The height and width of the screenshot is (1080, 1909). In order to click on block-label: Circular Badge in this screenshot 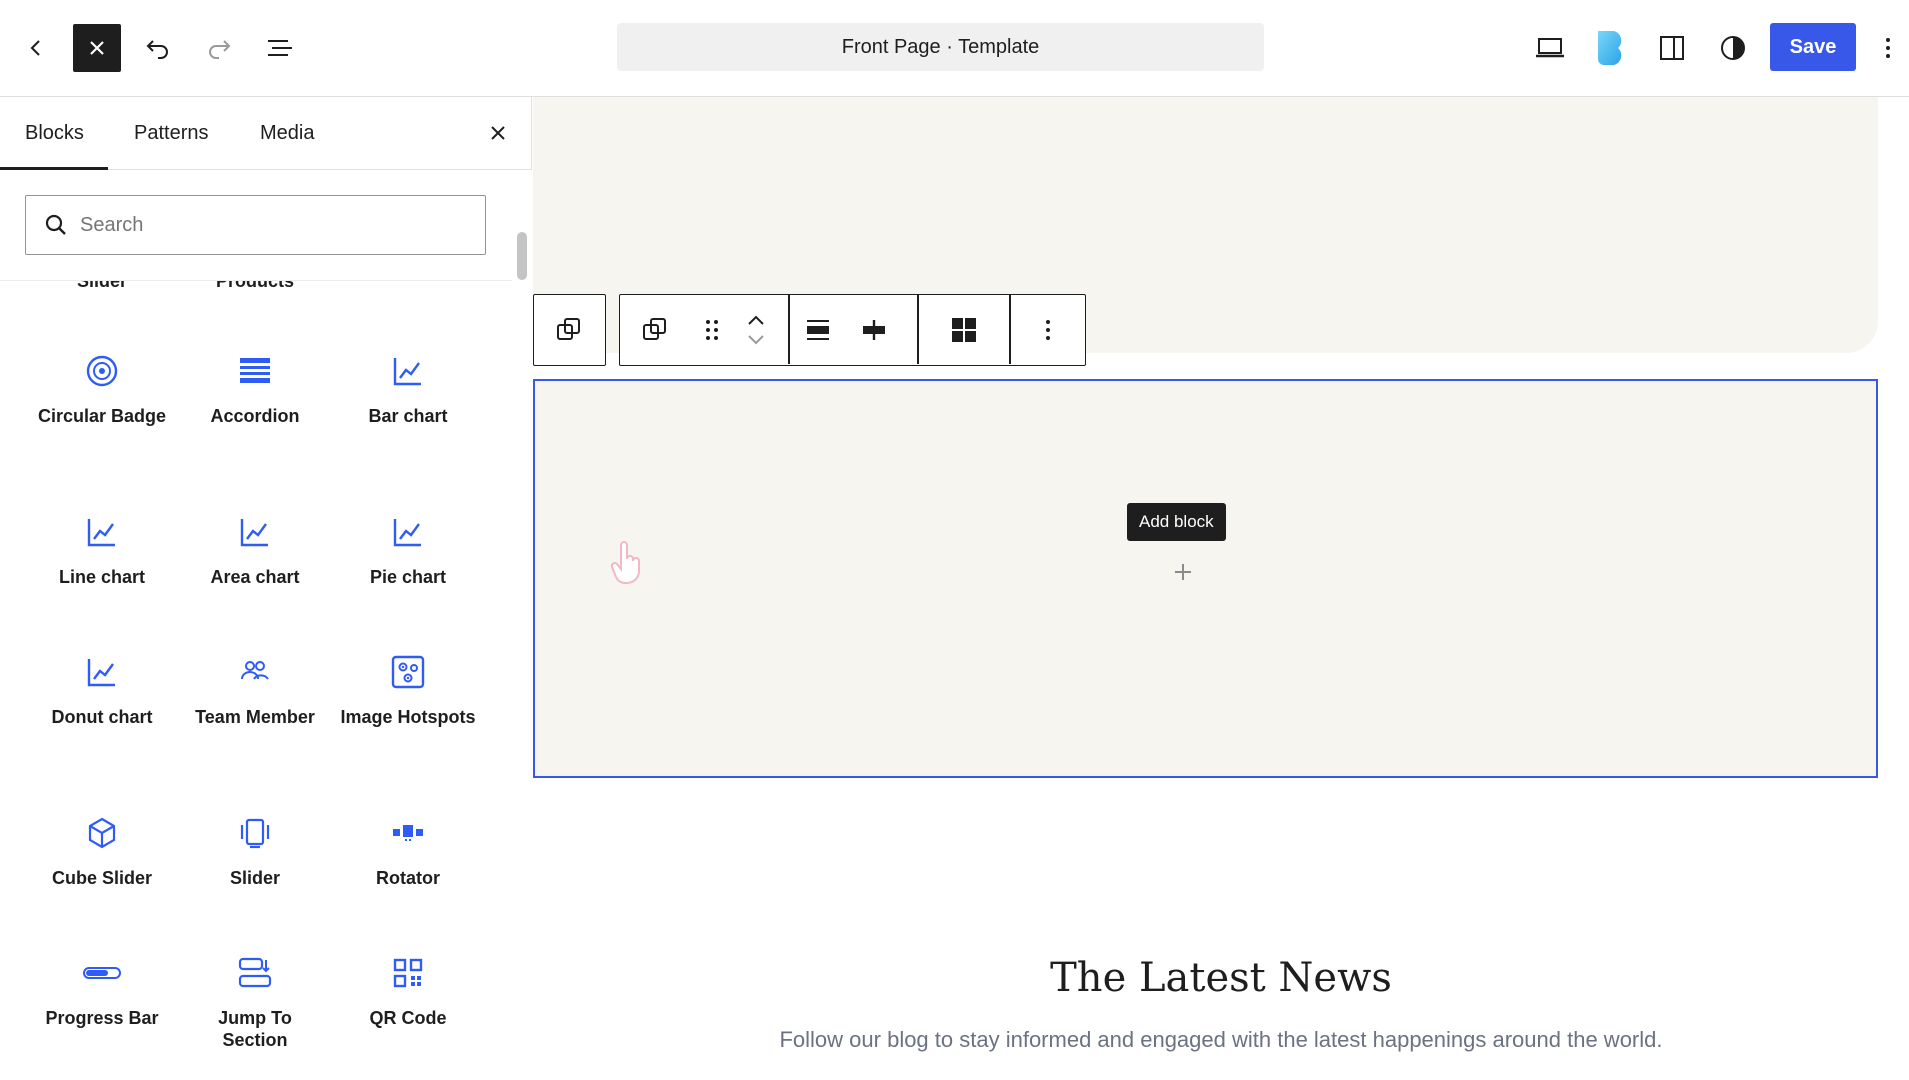, I will do `click(102, 416)`.